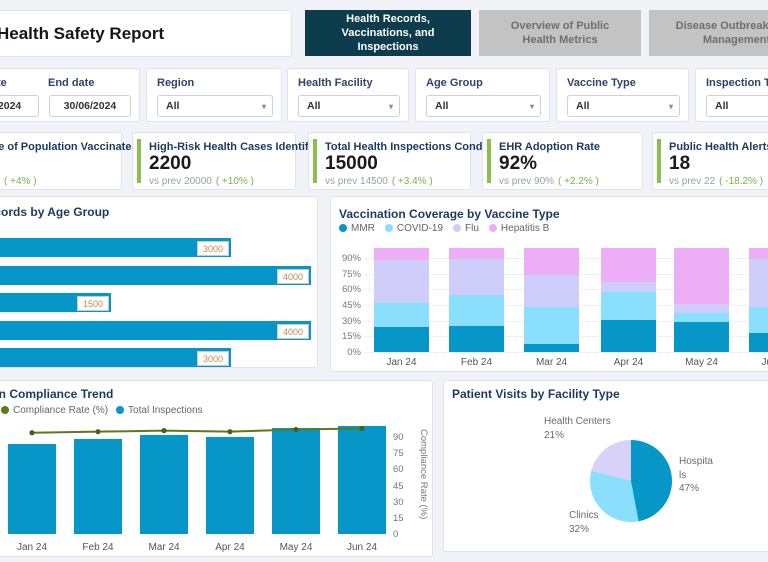  What do you see at coordinates (54, 410) in the screenshot?
I see `legend-item: Compliance Rate (%)` at bounding box center [54, 410].